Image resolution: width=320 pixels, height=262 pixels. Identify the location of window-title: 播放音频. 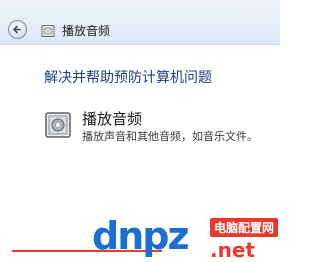
(86, 31).